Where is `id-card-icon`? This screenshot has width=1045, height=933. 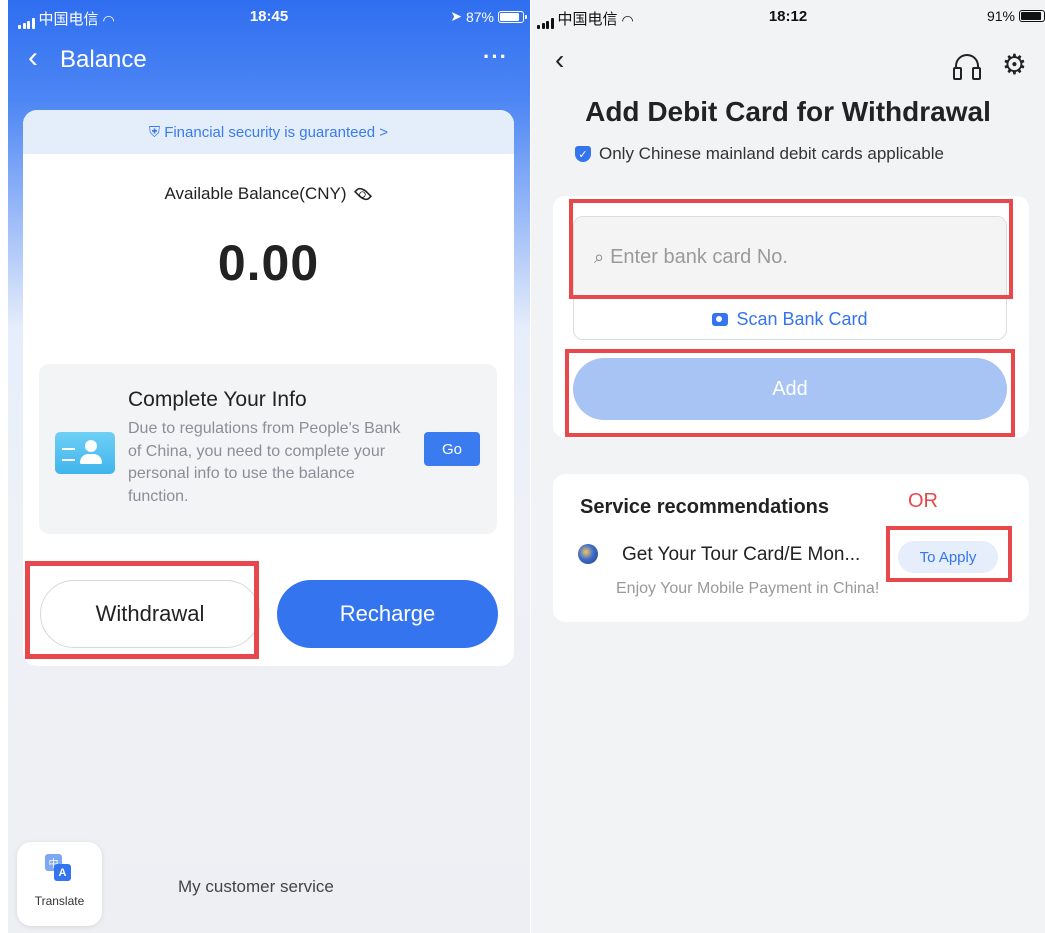 id-card-icon is located at coordinates (85, 453).